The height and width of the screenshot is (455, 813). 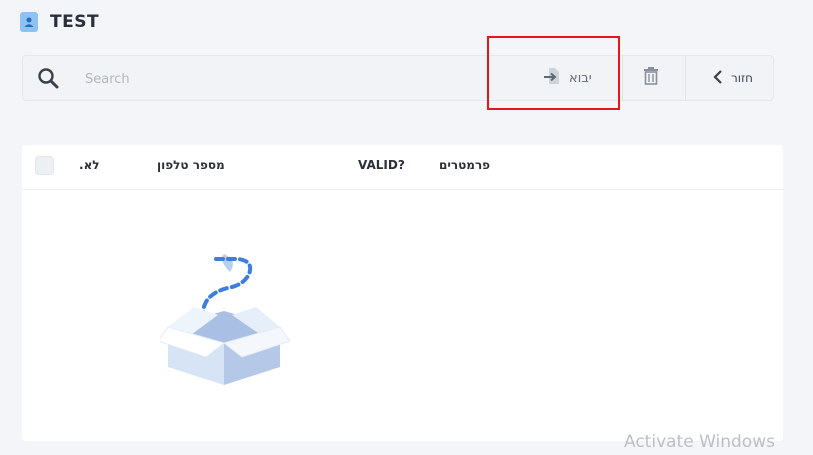 I want to click on toolbar: יבוא חזור, so click(x=398, y=78).